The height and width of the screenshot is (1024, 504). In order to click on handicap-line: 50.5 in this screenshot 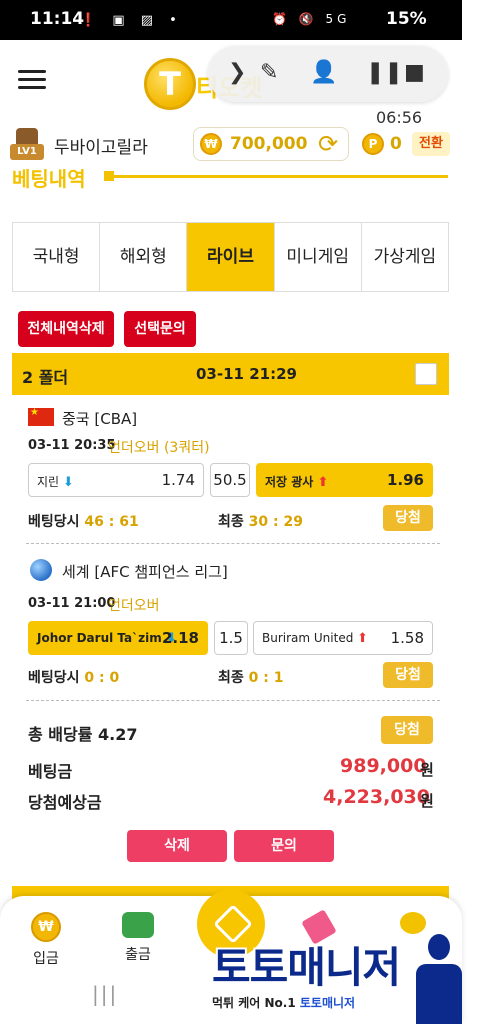, I will do `click(230, 480)`.